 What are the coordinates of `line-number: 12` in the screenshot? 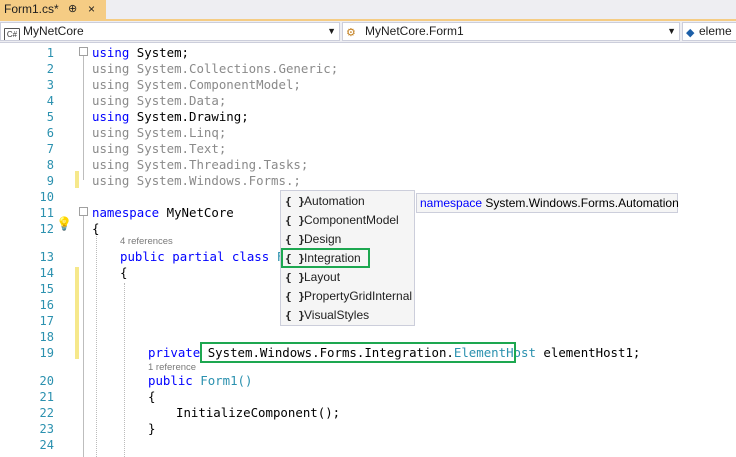 It's located at (46, 229).